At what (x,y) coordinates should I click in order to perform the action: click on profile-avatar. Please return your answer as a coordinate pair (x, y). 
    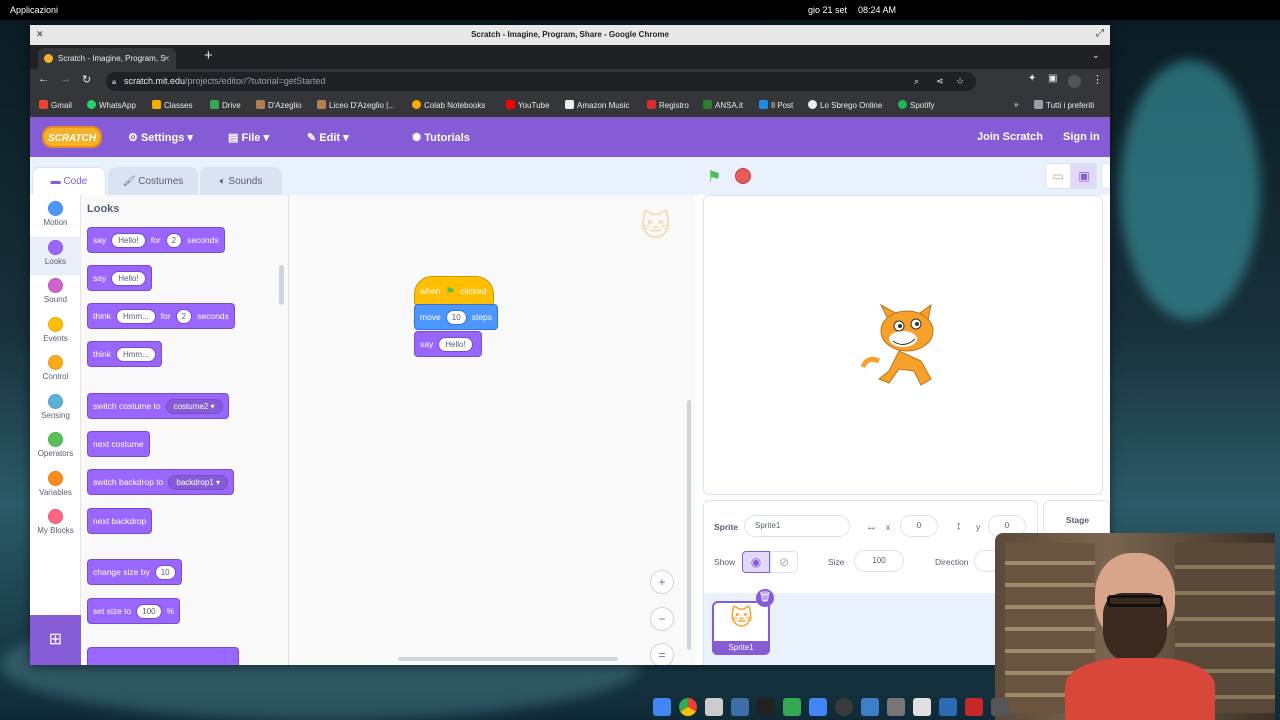
    Looking at the image, I should click on (1074, 81).